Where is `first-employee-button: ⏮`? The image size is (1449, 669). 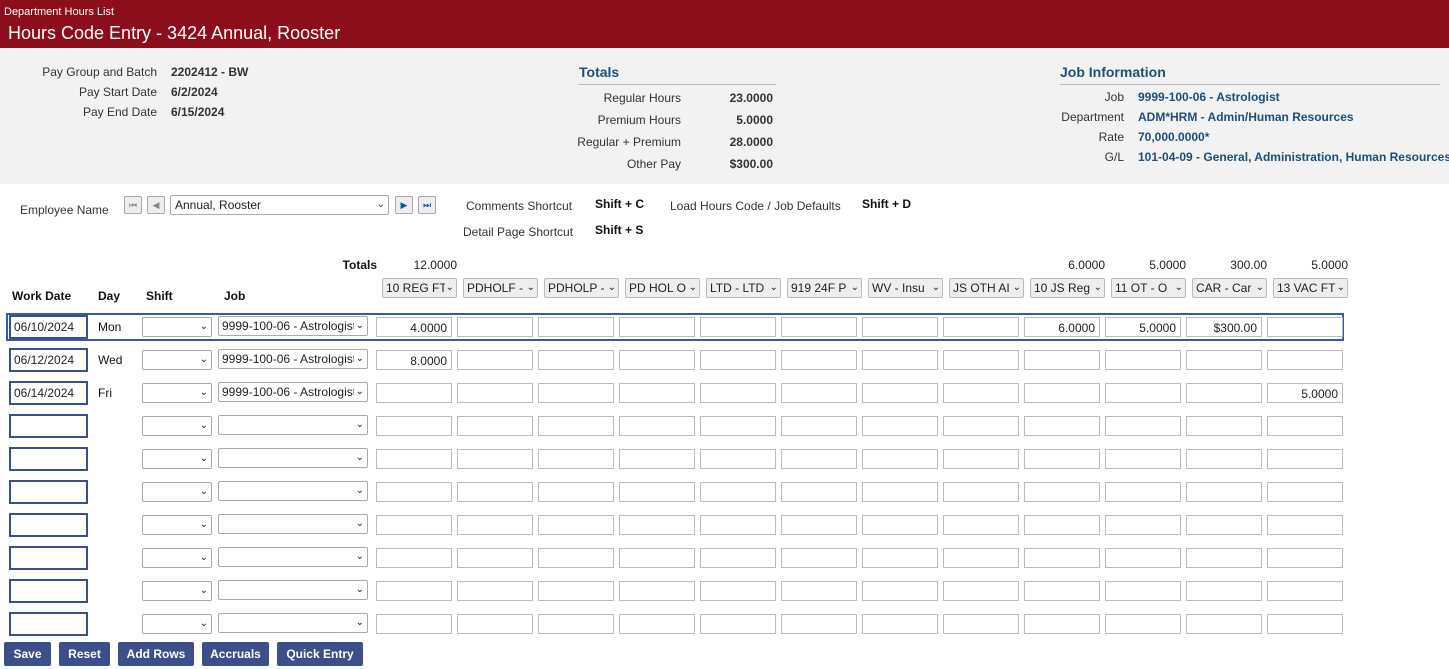 first-employee-button: ⏮ is located at coordinates (133, 205).